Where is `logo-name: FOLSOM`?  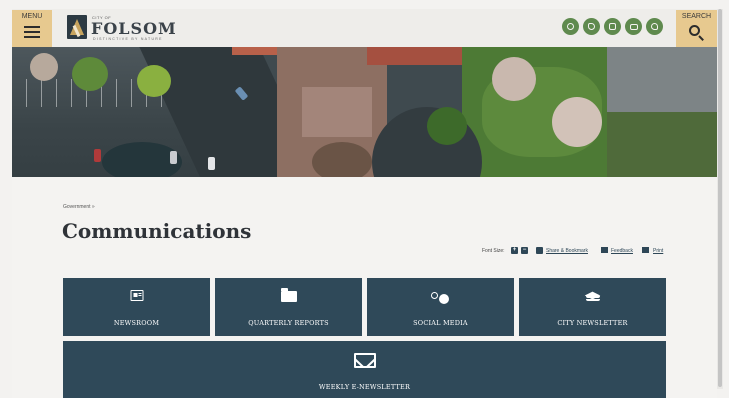
logo-name: FOLSOM is located at coordinates (134, 28).